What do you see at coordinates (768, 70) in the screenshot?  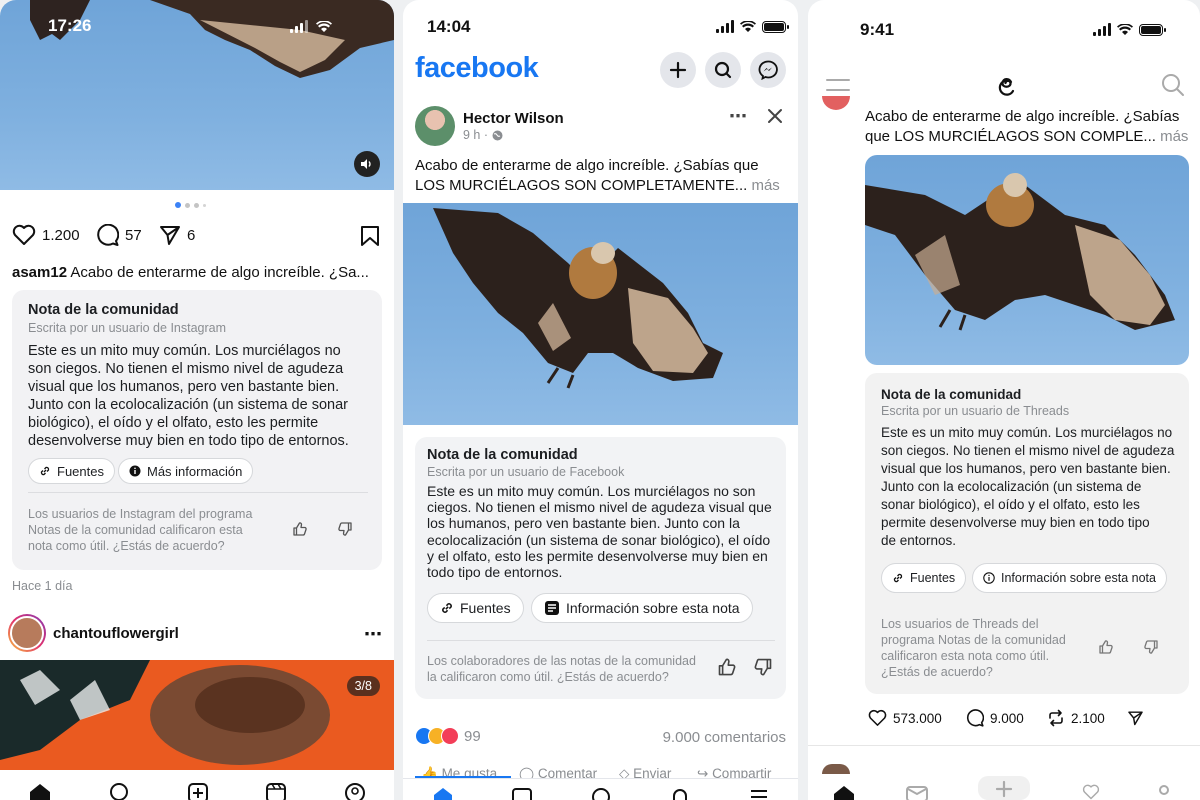 I see `messenger-button` at bounding box center [768, 70].